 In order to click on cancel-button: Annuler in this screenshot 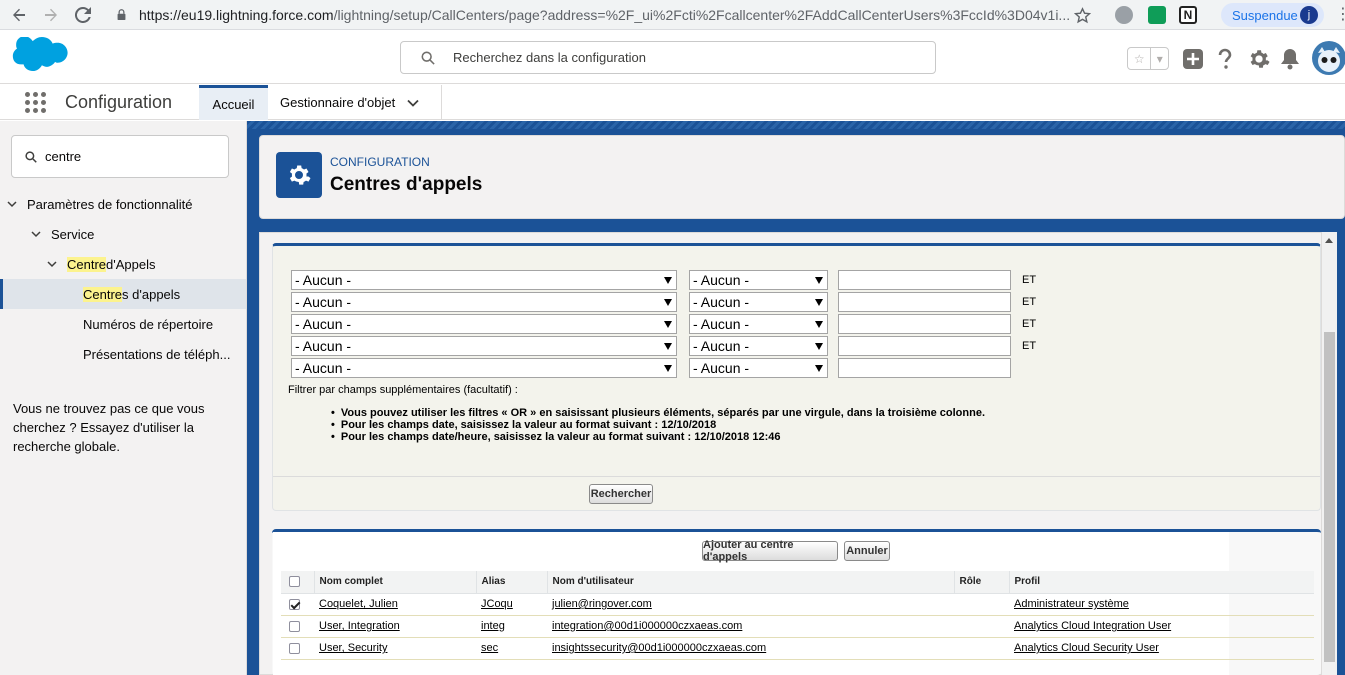, I will do `click(867, 551)`.